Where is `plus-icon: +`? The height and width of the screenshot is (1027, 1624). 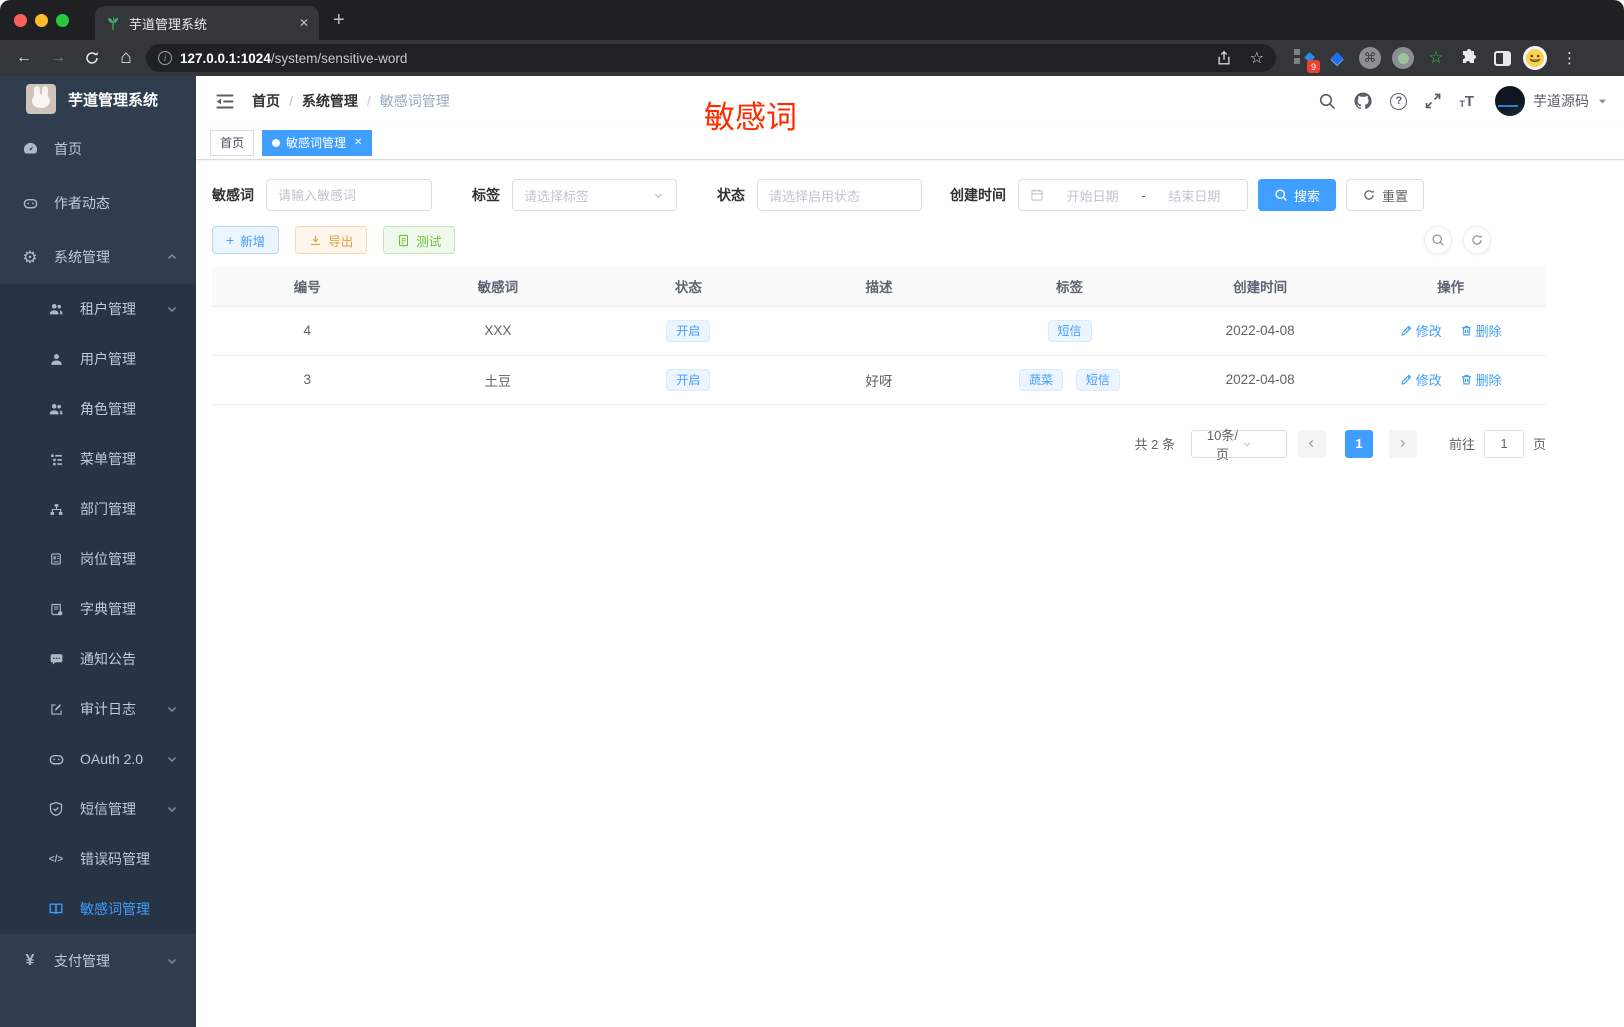
plus-icon: + is located at coordinates (230, 240).